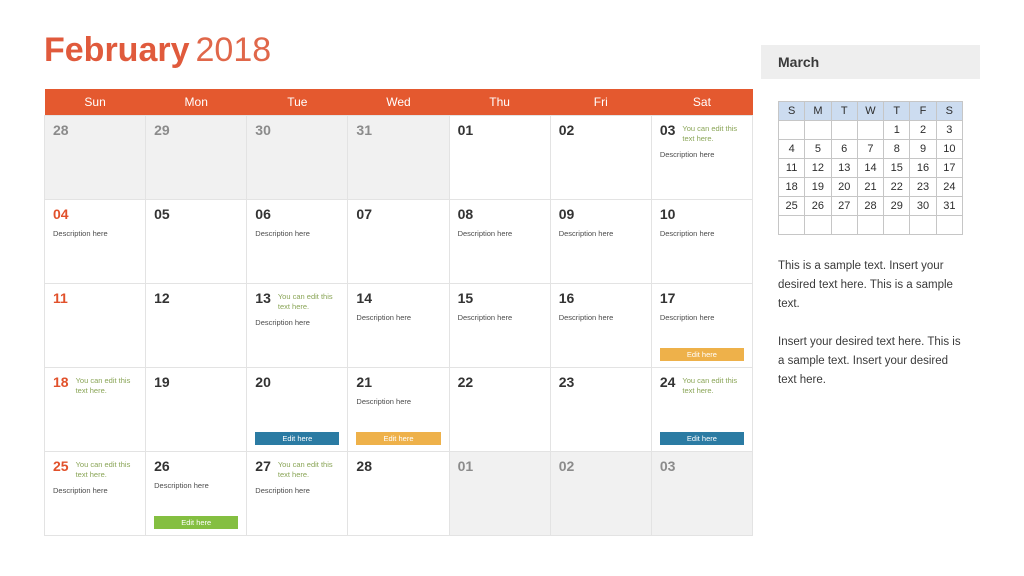  I want to click on day-cell-03: 03, so click(702, 493).